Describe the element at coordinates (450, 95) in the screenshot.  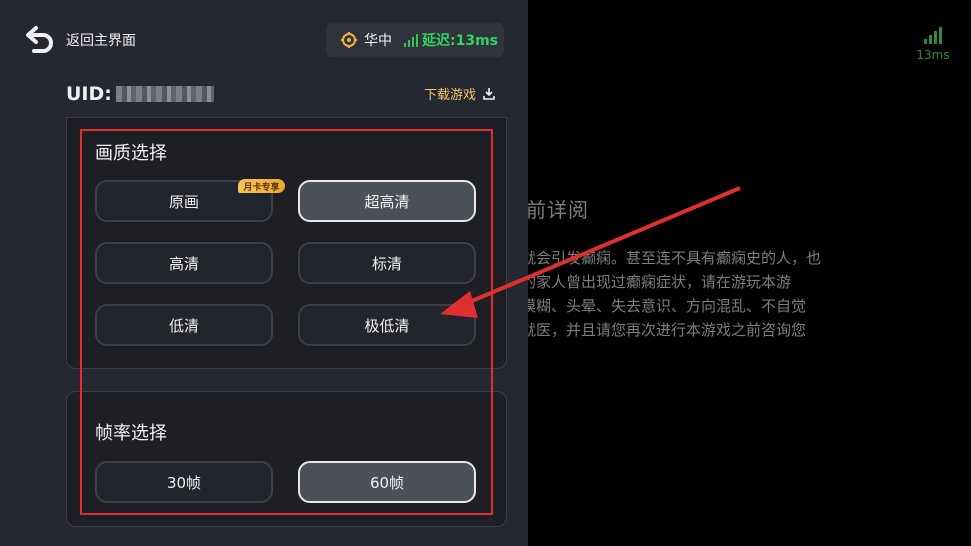
I see `download-label: 下载游戏` at that location.